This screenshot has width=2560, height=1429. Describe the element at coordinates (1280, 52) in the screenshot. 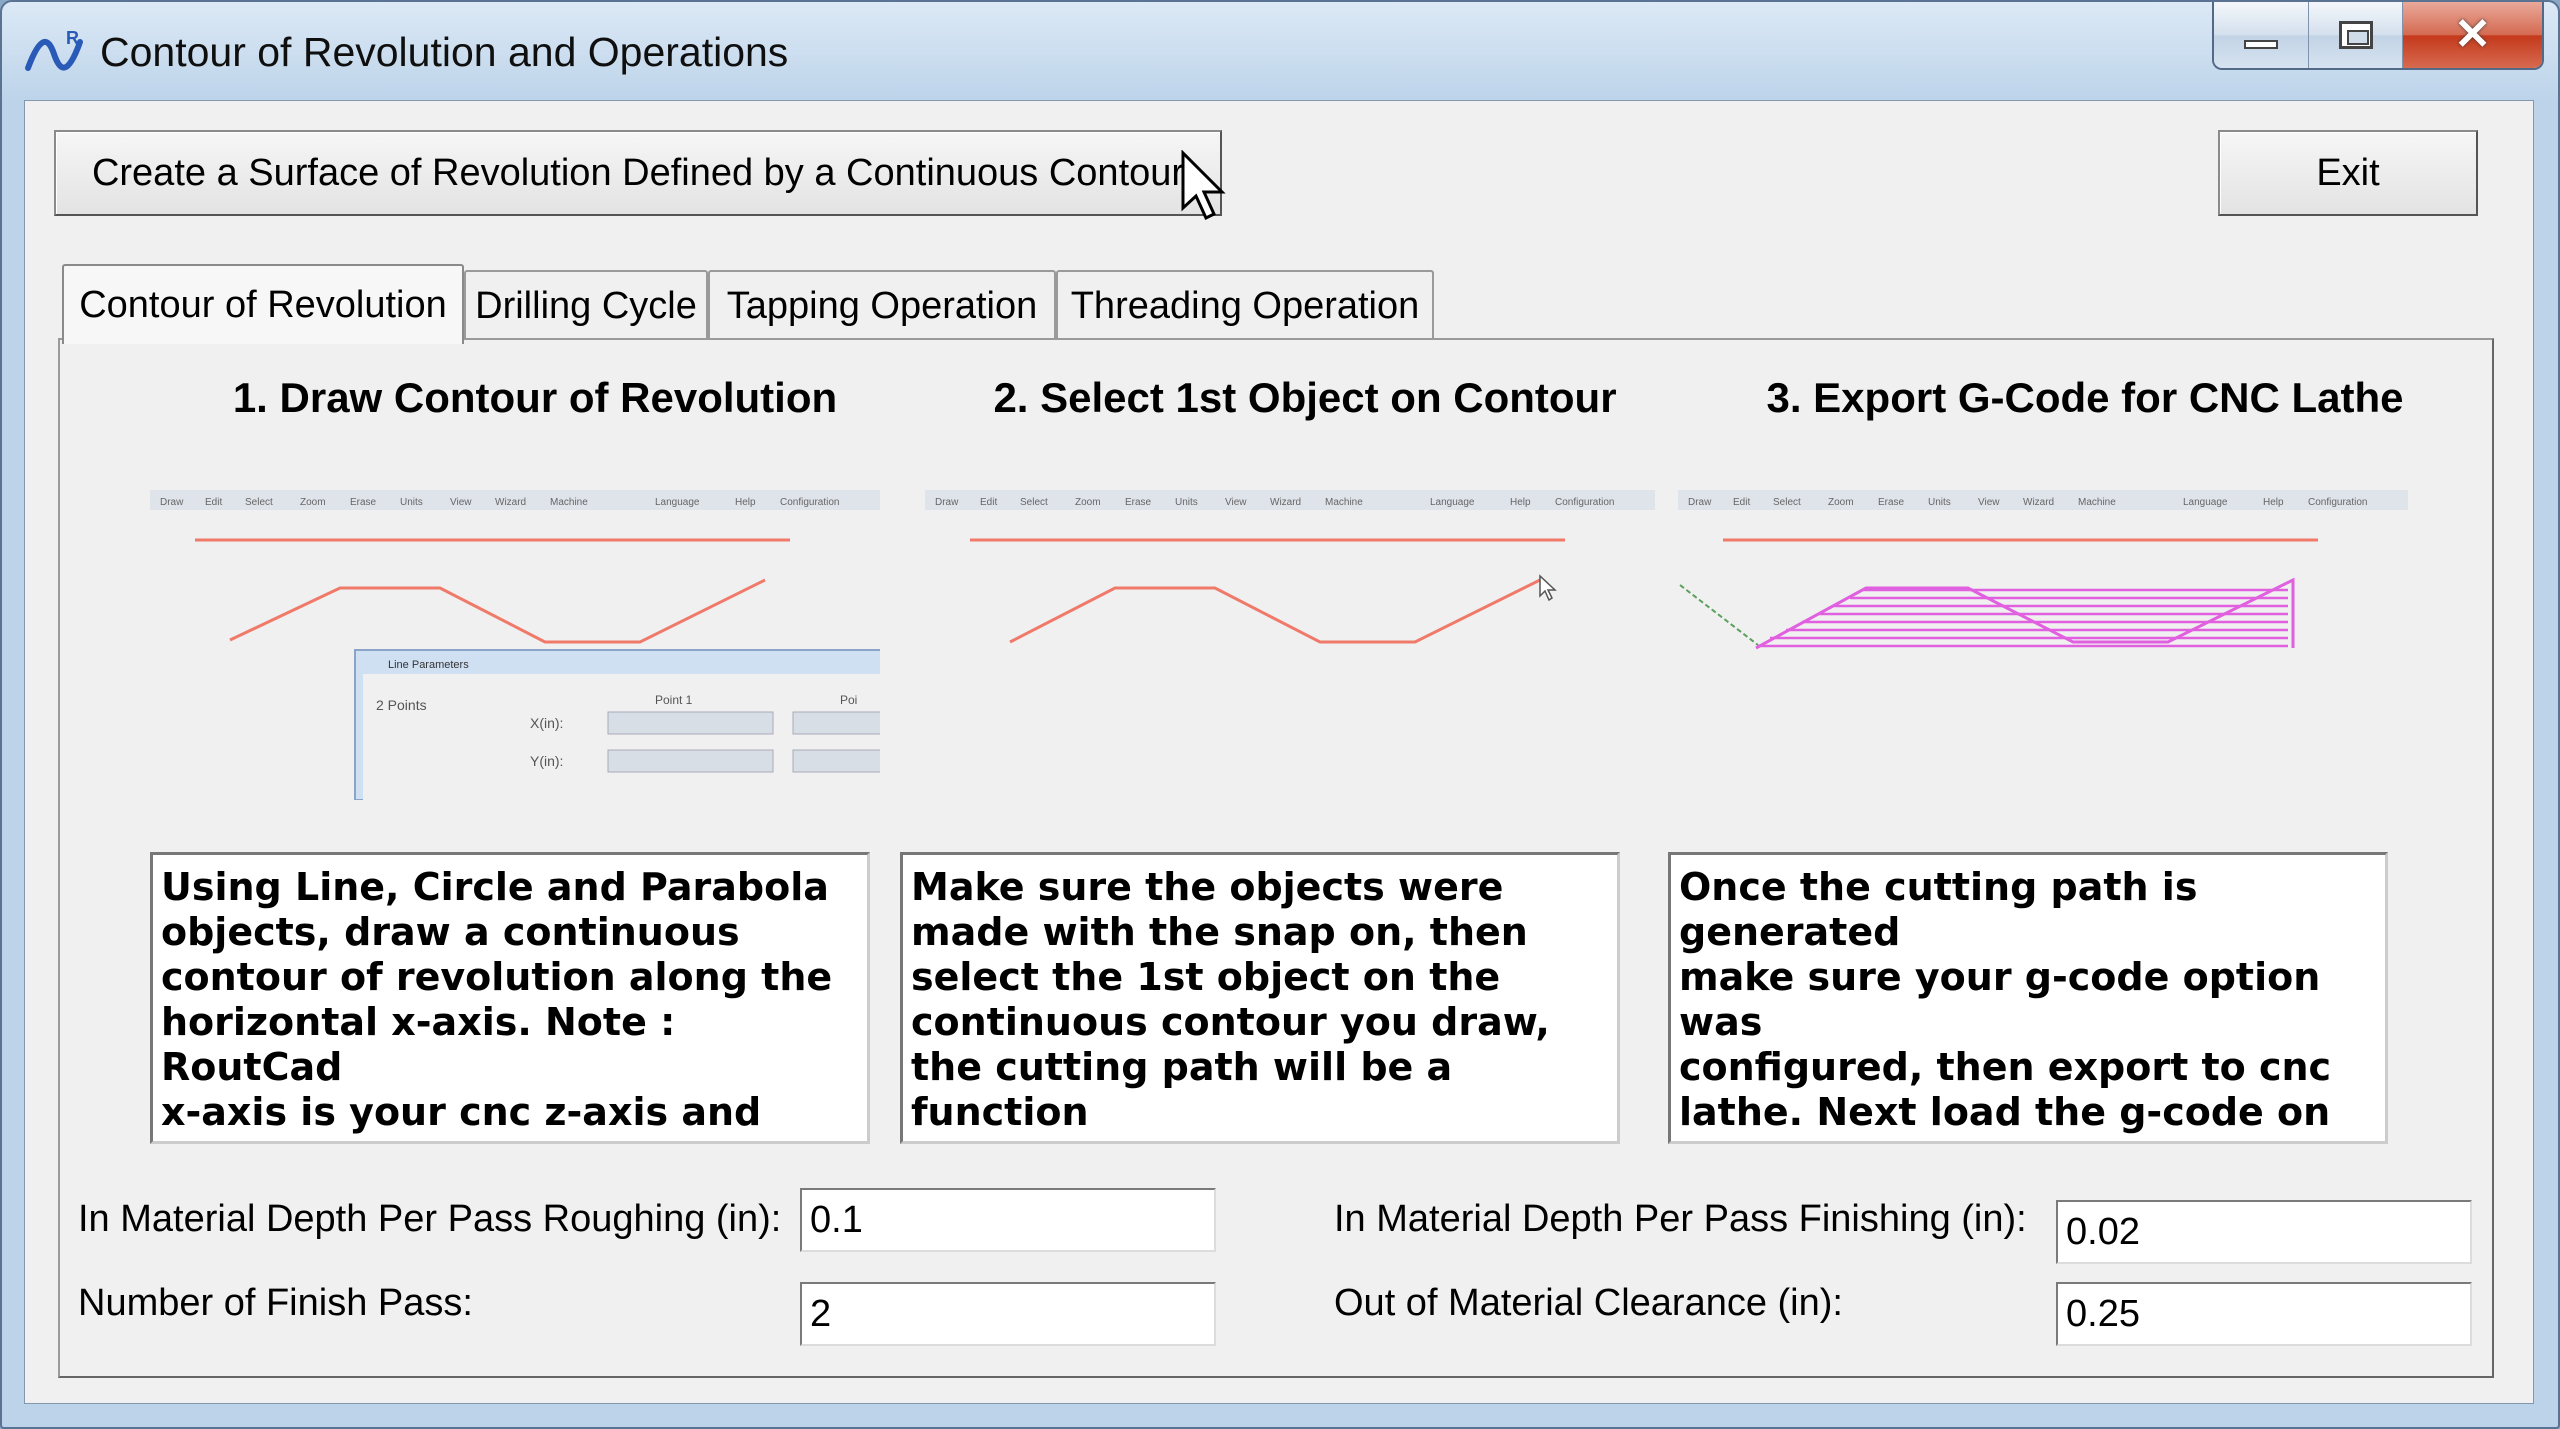

I see `title-bar: R Contour of Revolution and Operations ✕` at that location.